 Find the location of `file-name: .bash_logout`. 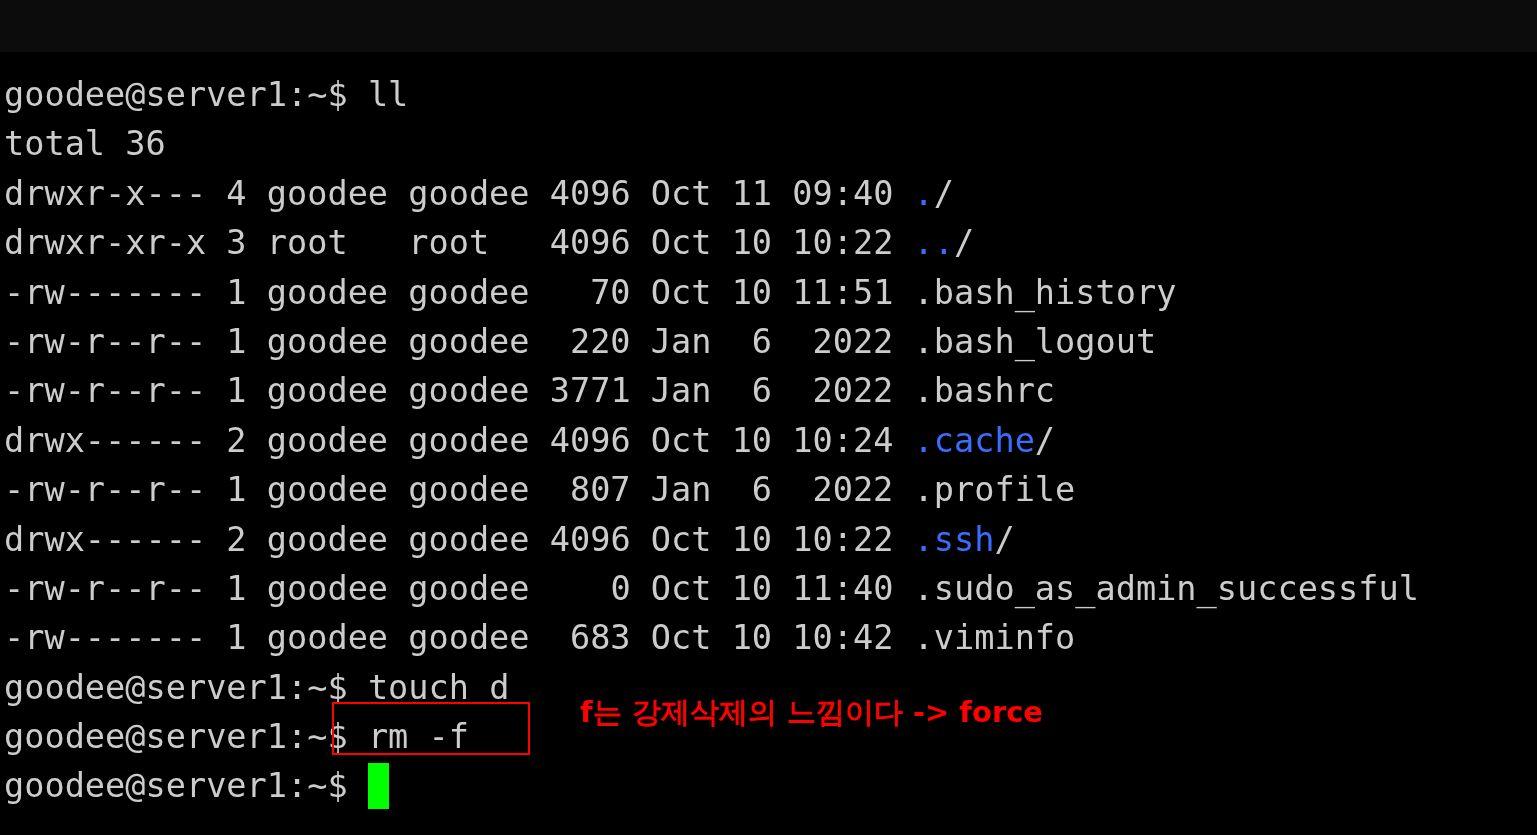

file-name: .bash_logout is located at coordinates (1035, 342).